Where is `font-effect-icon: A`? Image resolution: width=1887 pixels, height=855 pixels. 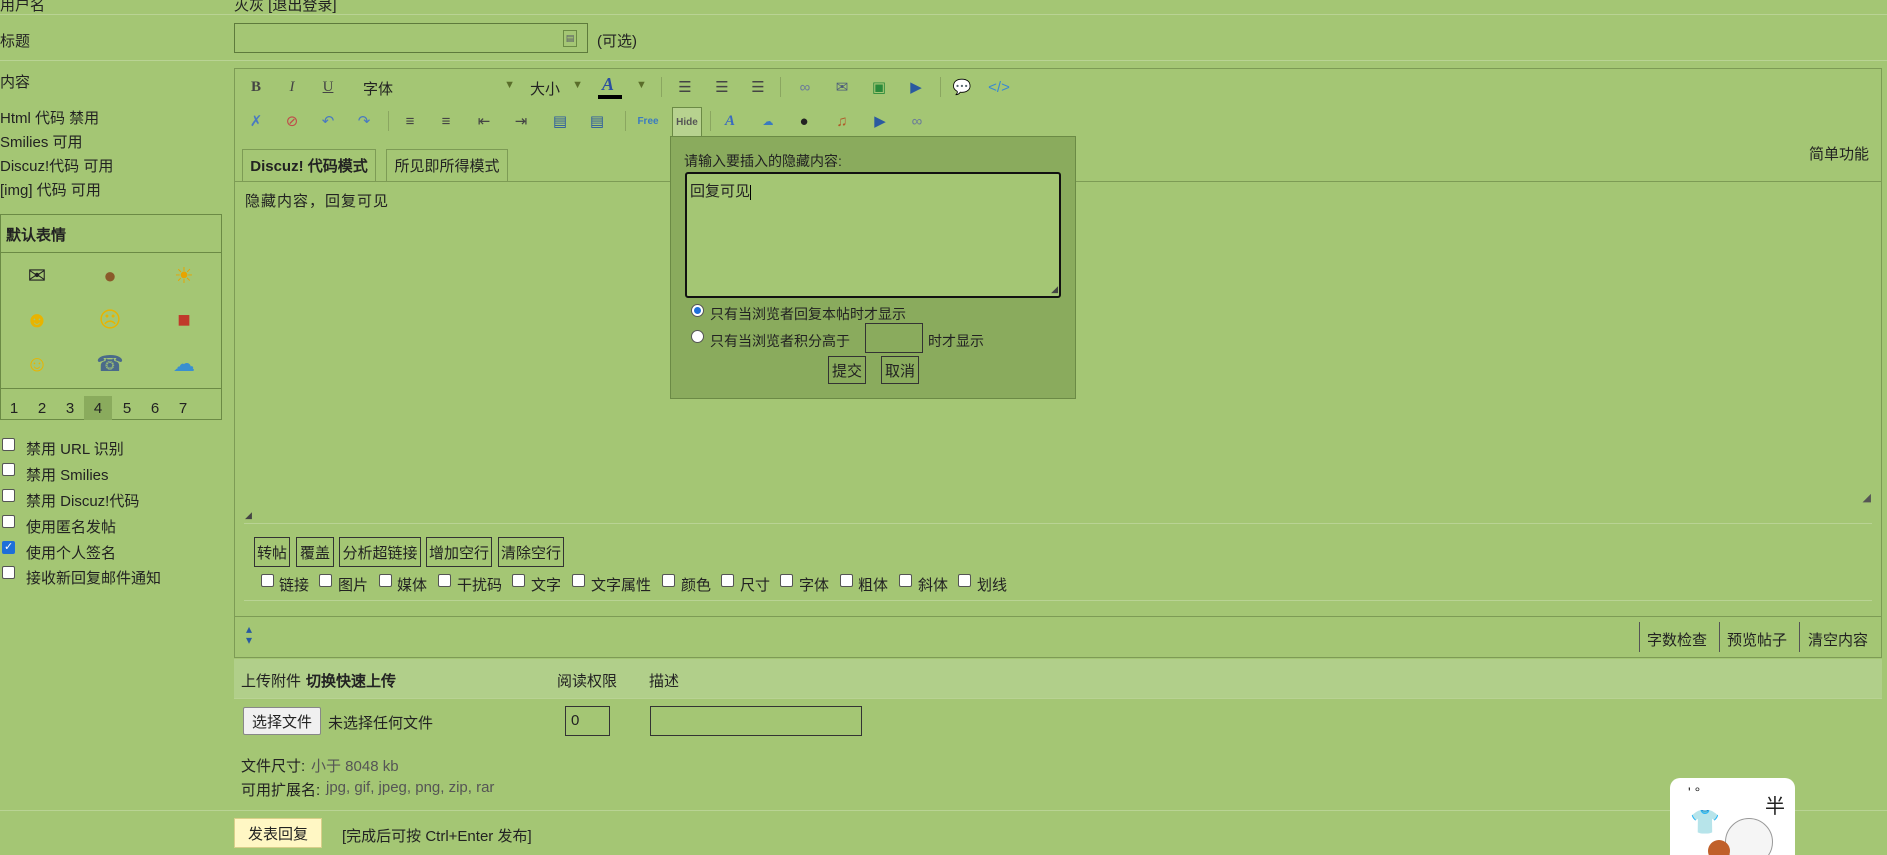
font-effect-icon: A is located at coordinates (730, 121).